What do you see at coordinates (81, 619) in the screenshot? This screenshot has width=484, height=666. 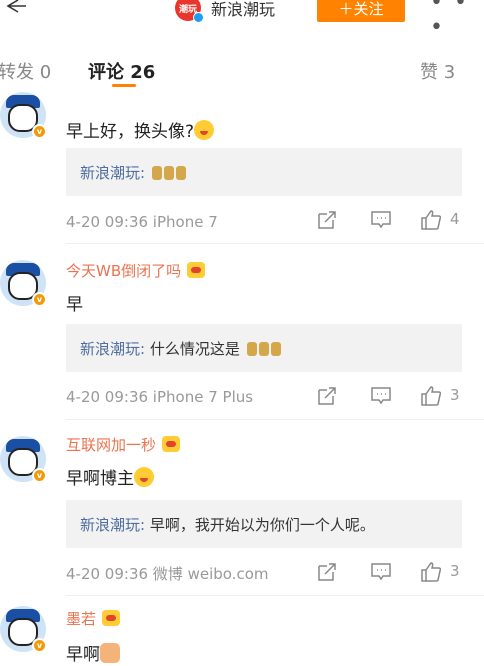 I see `username-text: 墨若` at bounding box center [81, 619].